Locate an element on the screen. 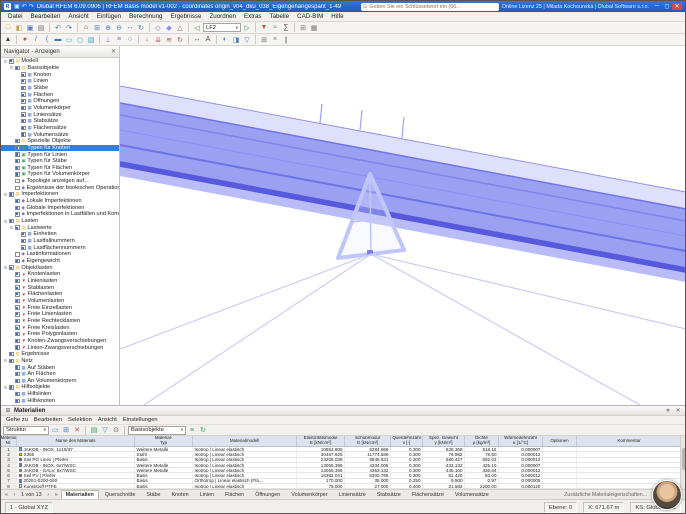  cell-e: 16382.041 is located at coordinates (321, 475).